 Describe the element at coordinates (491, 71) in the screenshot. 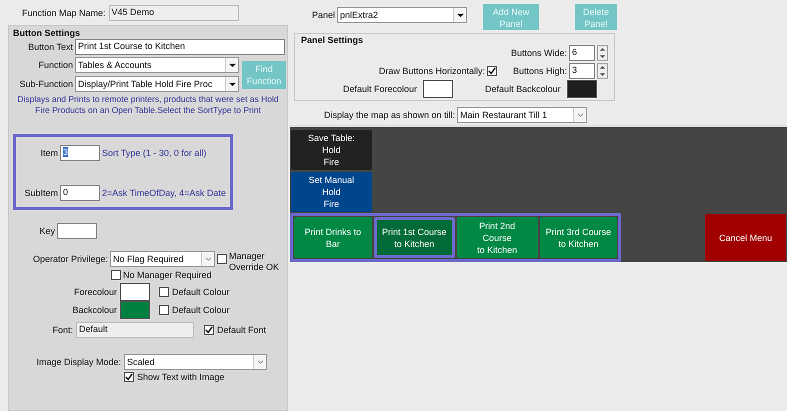

I see `draw-horizontally-checkbox` at that location.